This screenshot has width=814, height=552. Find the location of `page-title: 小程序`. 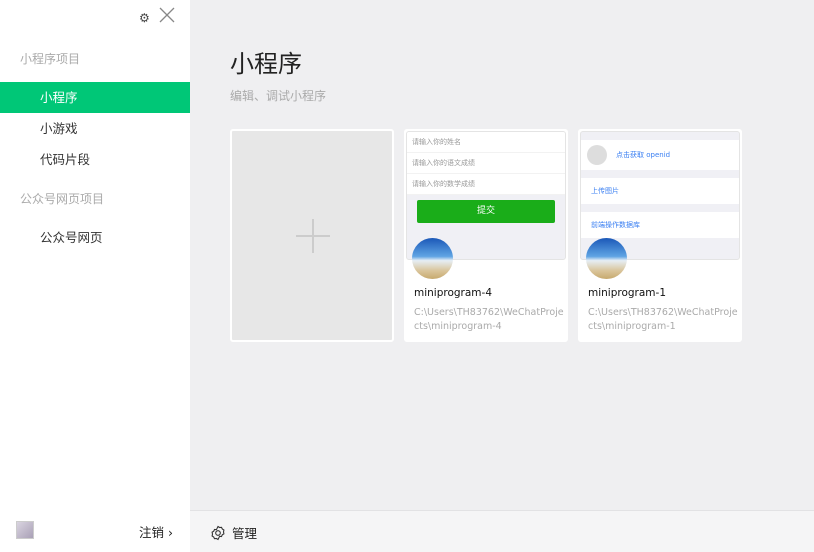

page-title: 小程序 is located at coordinates (266, 64).